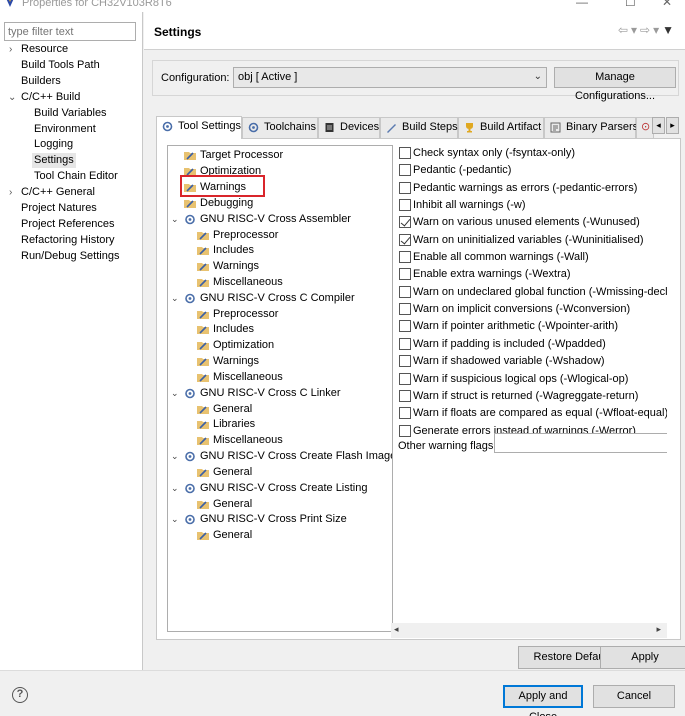 Image resolution: width=685 pixels, height=716 pixels. I want to click on nav-item-environment: Environment, so click(65, 129).